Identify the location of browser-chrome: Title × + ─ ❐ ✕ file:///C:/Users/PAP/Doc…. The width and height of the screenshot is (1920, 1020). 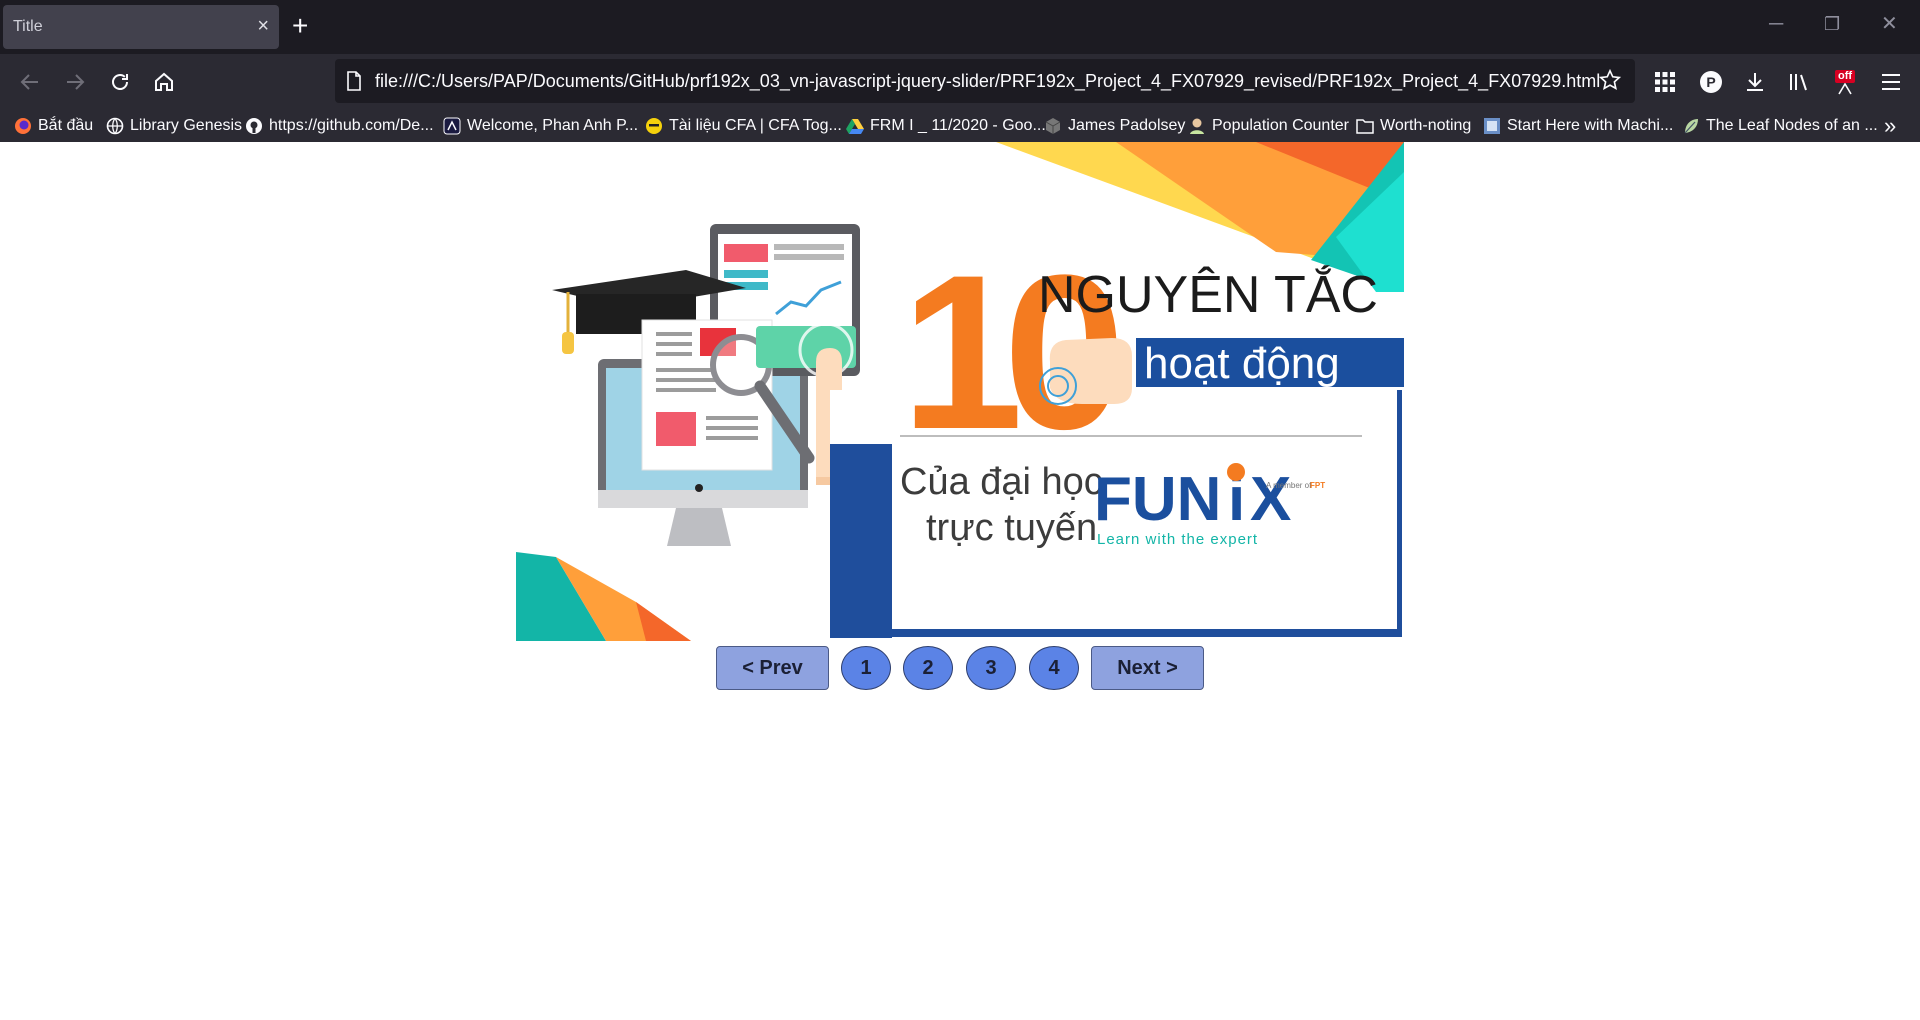
(960, 71).